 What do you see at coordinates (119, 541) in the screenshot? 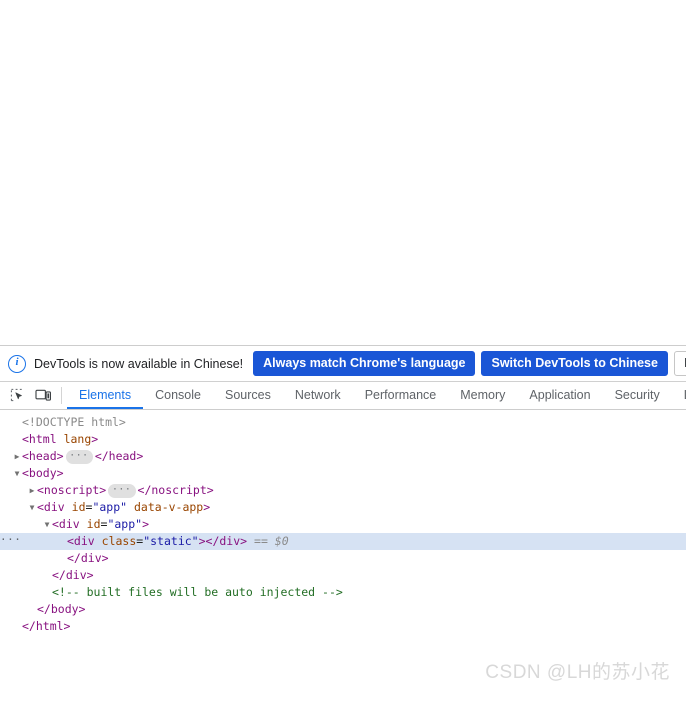
I see `dom-token: class` at bounding box center [119, 541].